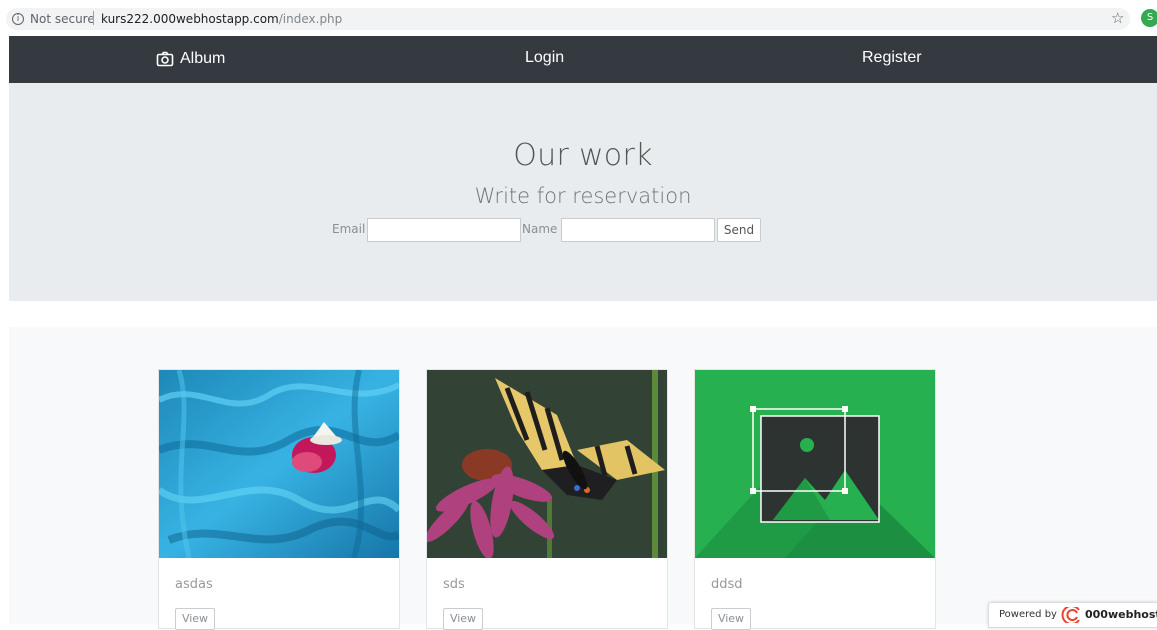 The height and width of the screenshot is (630, 1157). Describe the element at coordinates (540, 229) in the screenshot. I see `name-label: Name` at that location.